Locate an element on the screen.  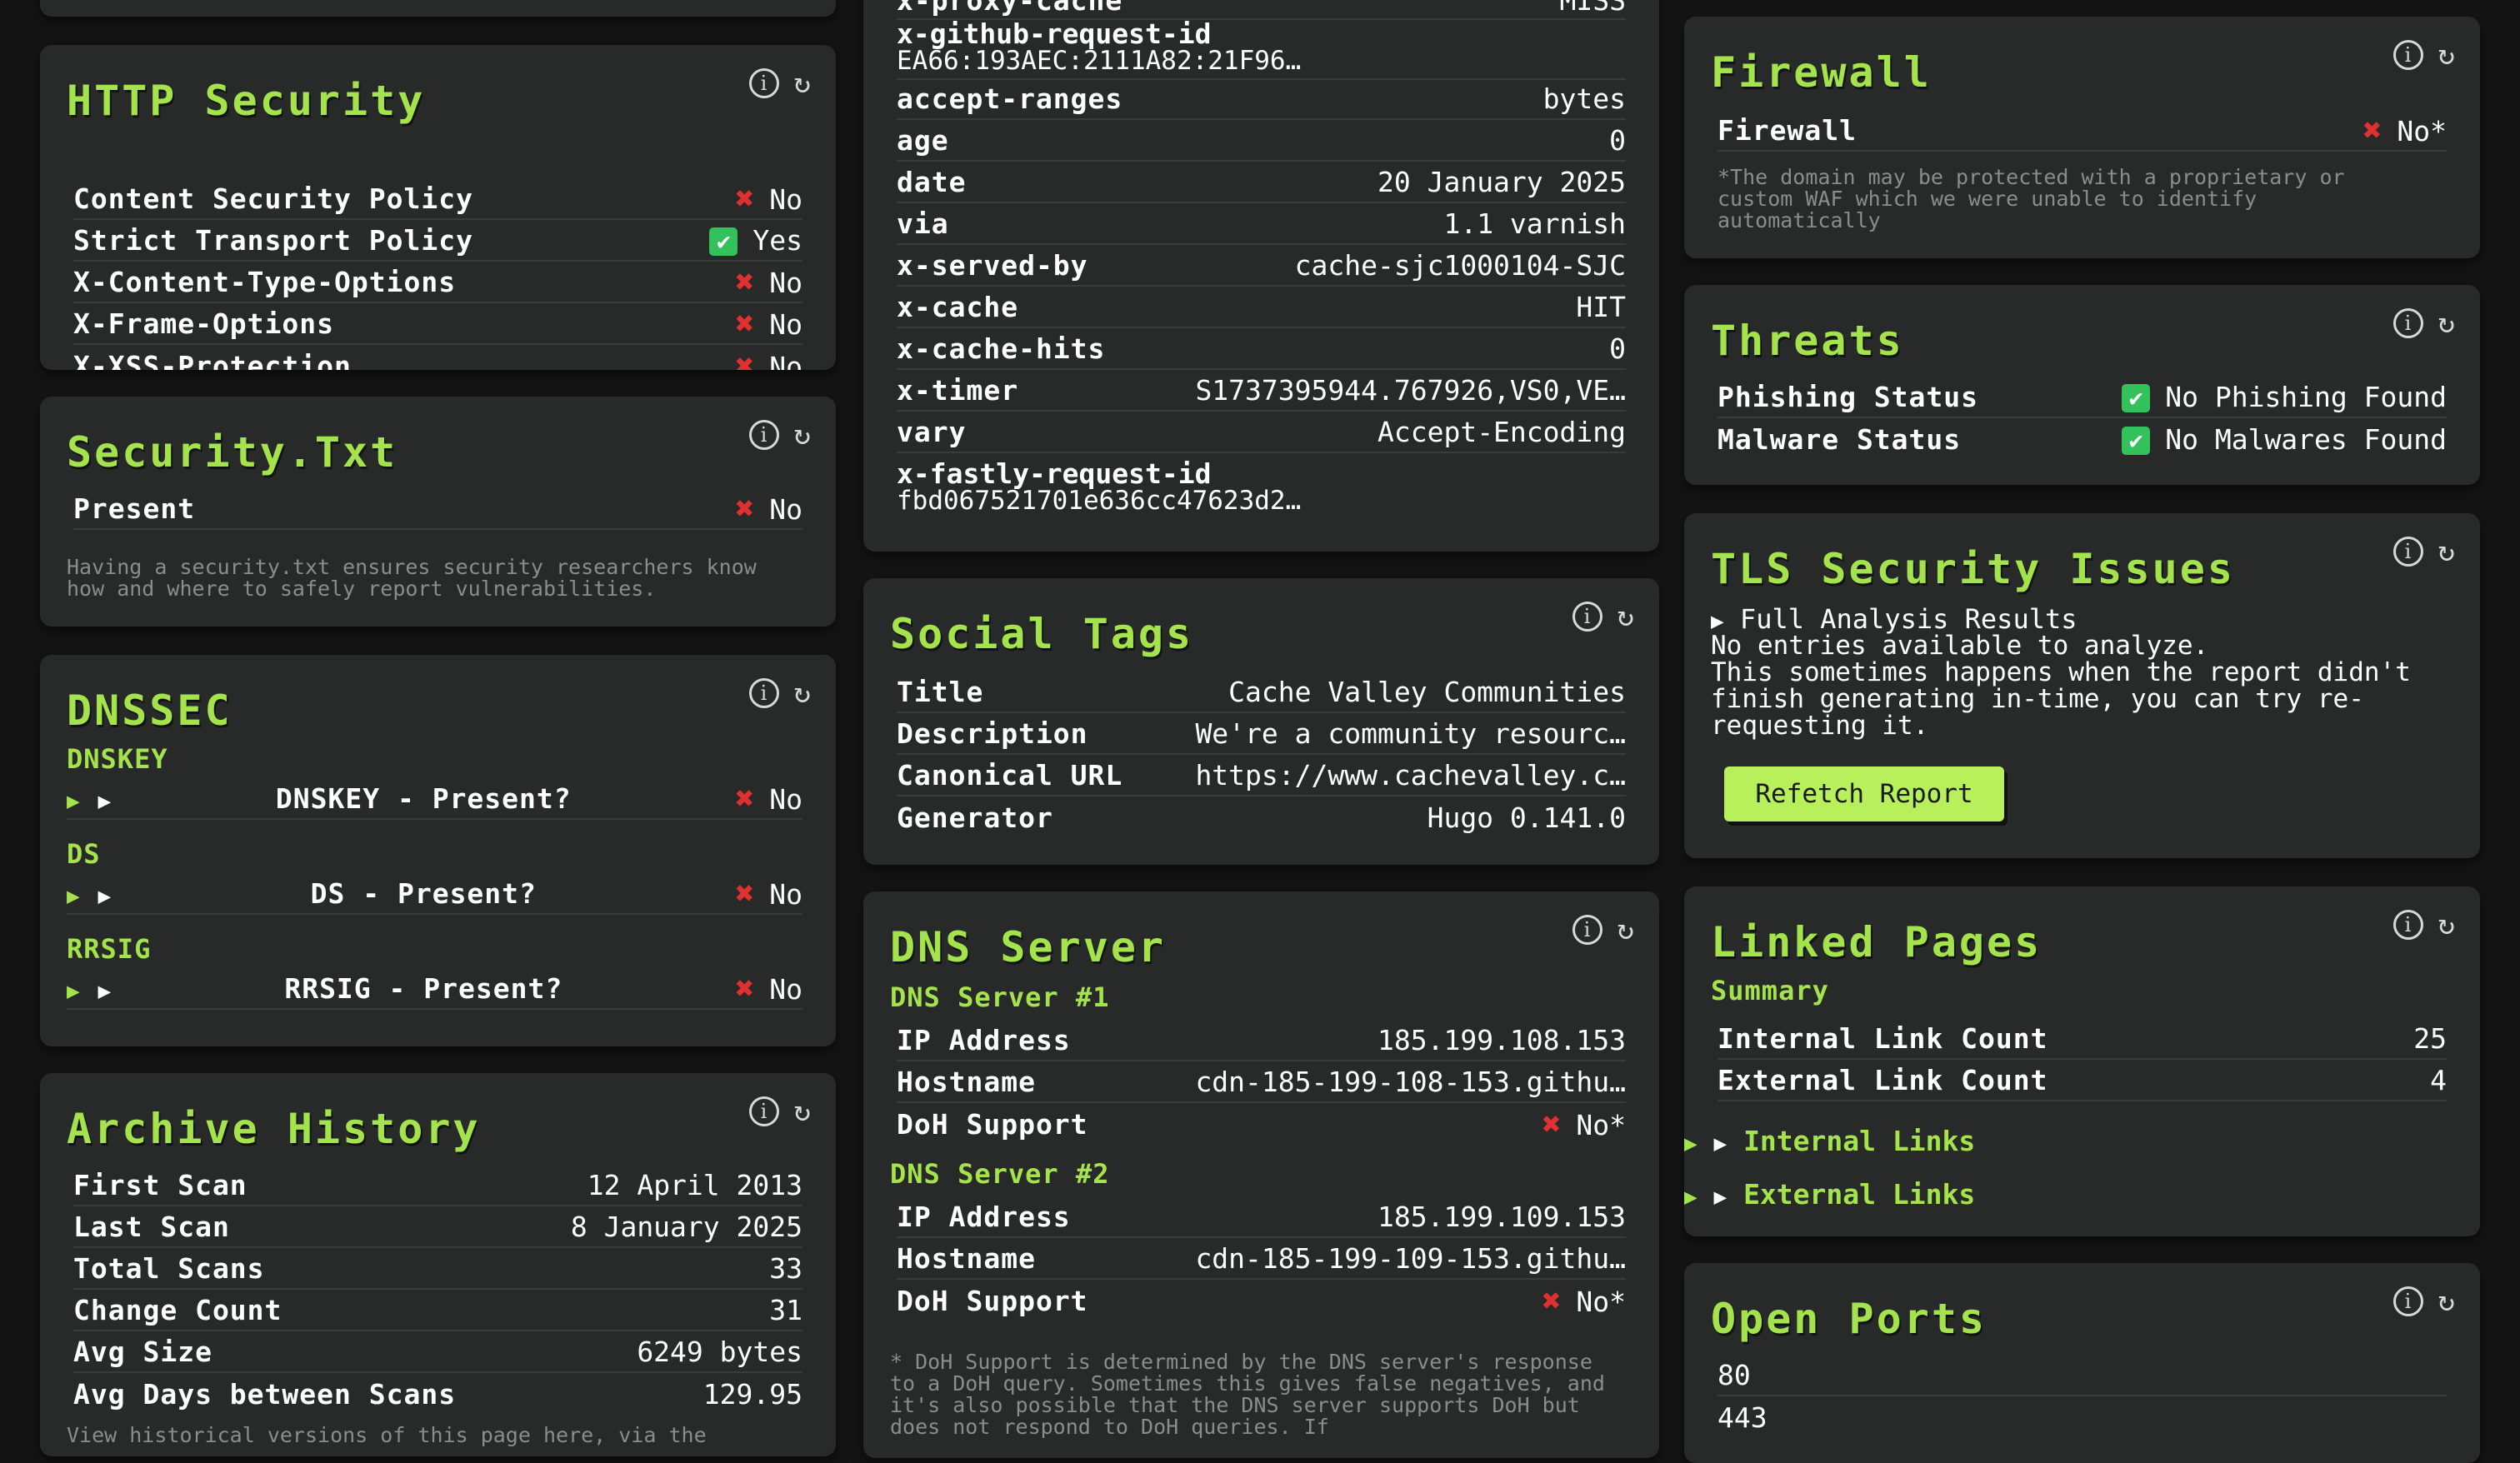
row-label: via is located at coordinates (923, 223).